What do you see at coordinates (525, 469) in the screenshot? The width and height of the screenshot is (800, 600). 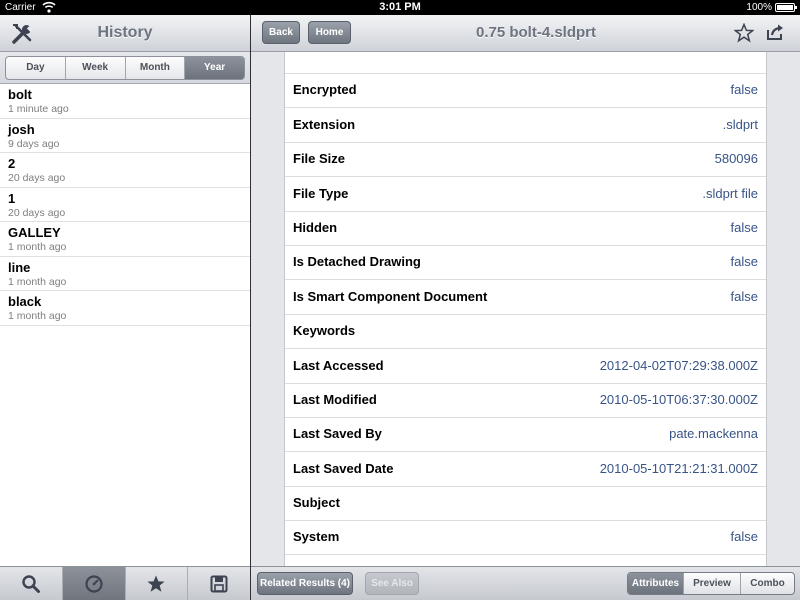 I see `attribute-row: Last Saved Date 2010-05-10T21:21:31.000Z` at bounding box center [525, 469].